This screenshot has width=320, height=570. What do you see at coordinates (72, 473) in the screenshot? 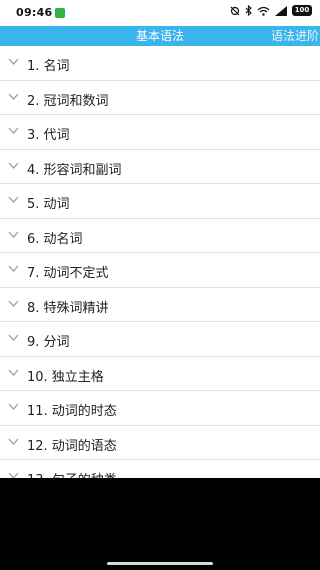
I see `chapter-label: 13. 句子的种类` at bounding box center [72, 473].